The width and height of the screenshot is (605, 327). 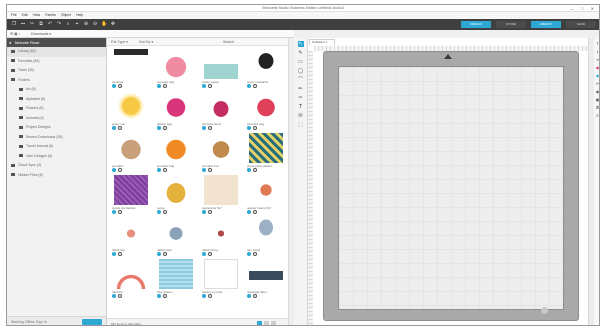 I want to click on rectangle-icon: ▭, so click(x=301, y=62).